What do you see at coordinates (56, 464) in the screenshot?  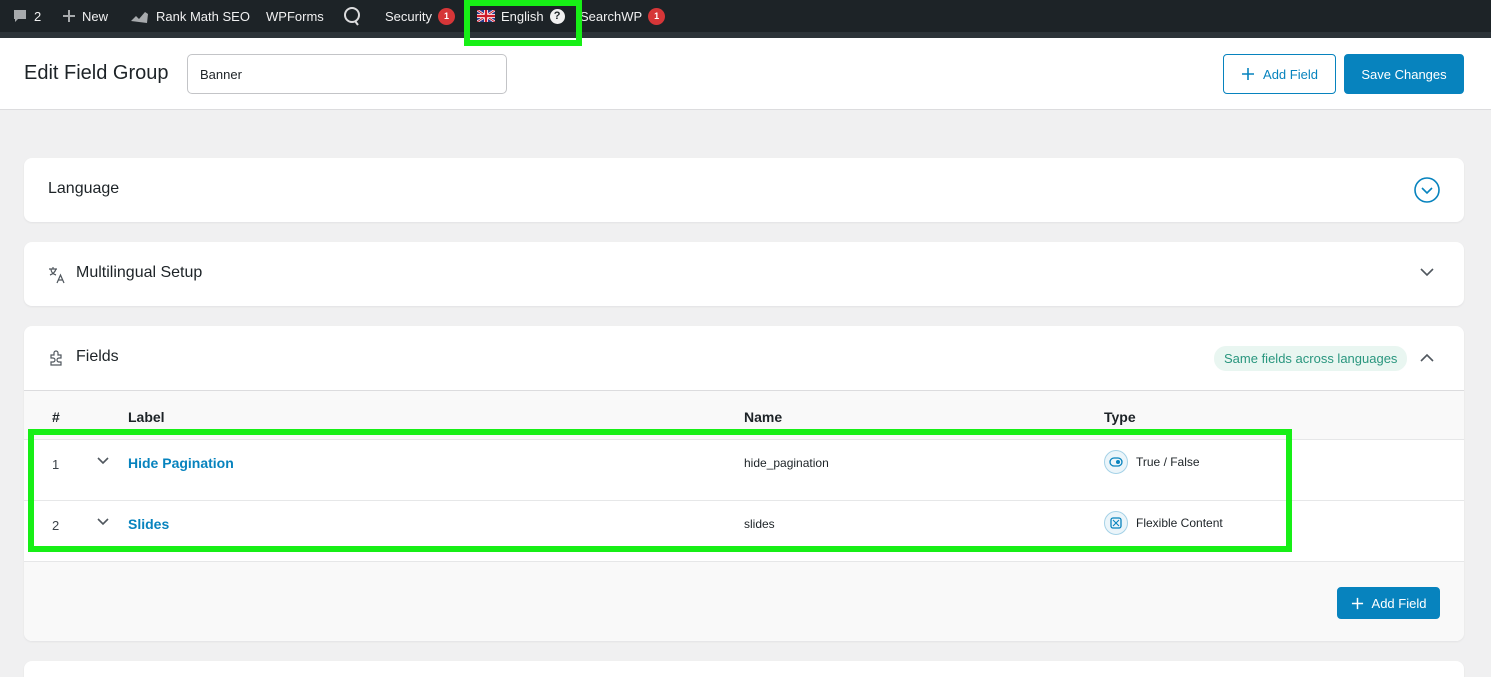 I see `field-order: 1` at bounding box center [56, 464].